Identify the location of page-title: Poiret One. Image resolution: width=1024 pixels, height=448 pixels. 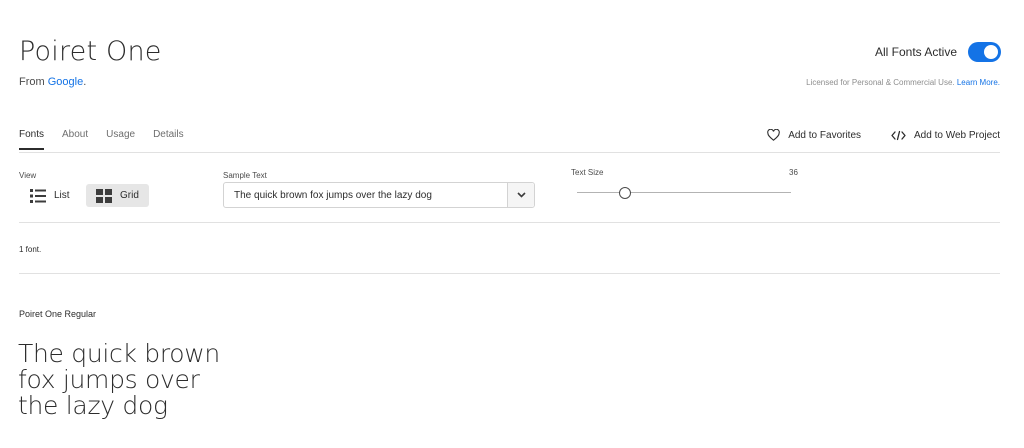
(90, 51).